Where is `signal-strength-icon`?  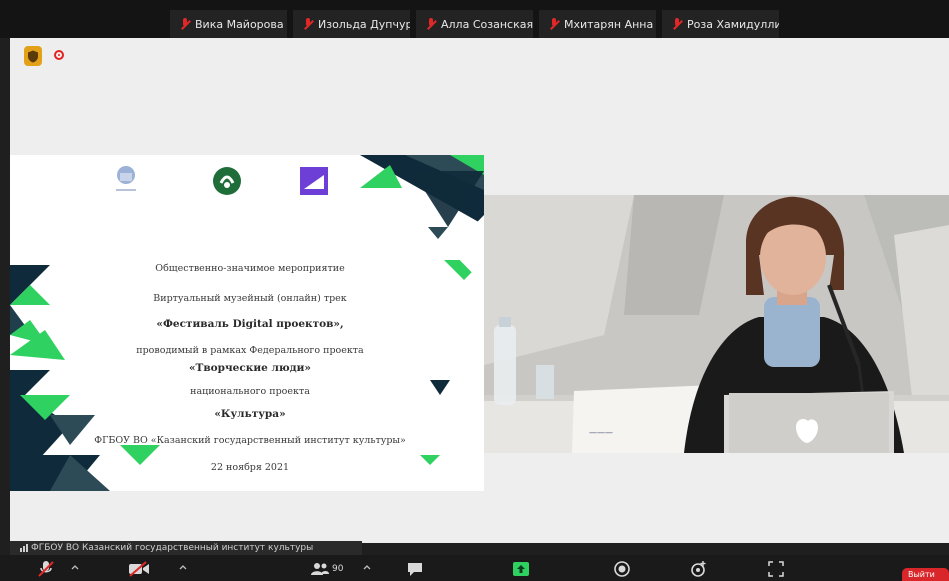 signal-strength-icon is located at coordinates (24, 548).